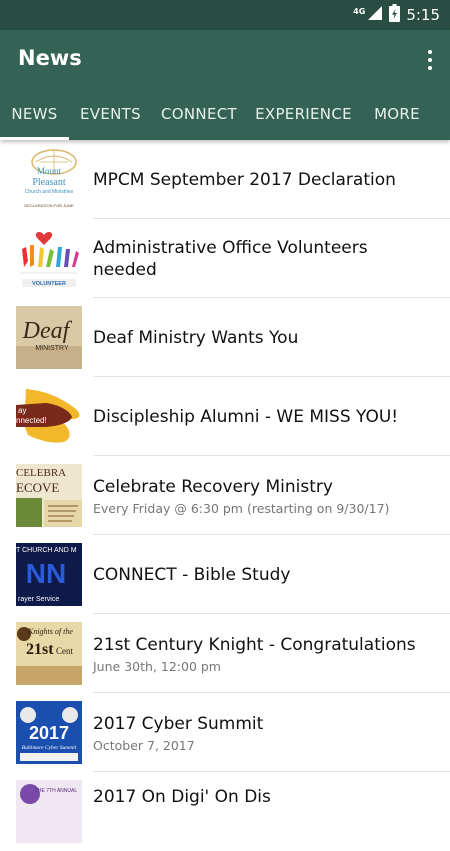 Image resolution: width=450 pixels, height=851 pixels. Describe the element at coordinates (47, 331) in the screenshot. I see `thumb-text: Deaf` at that location.